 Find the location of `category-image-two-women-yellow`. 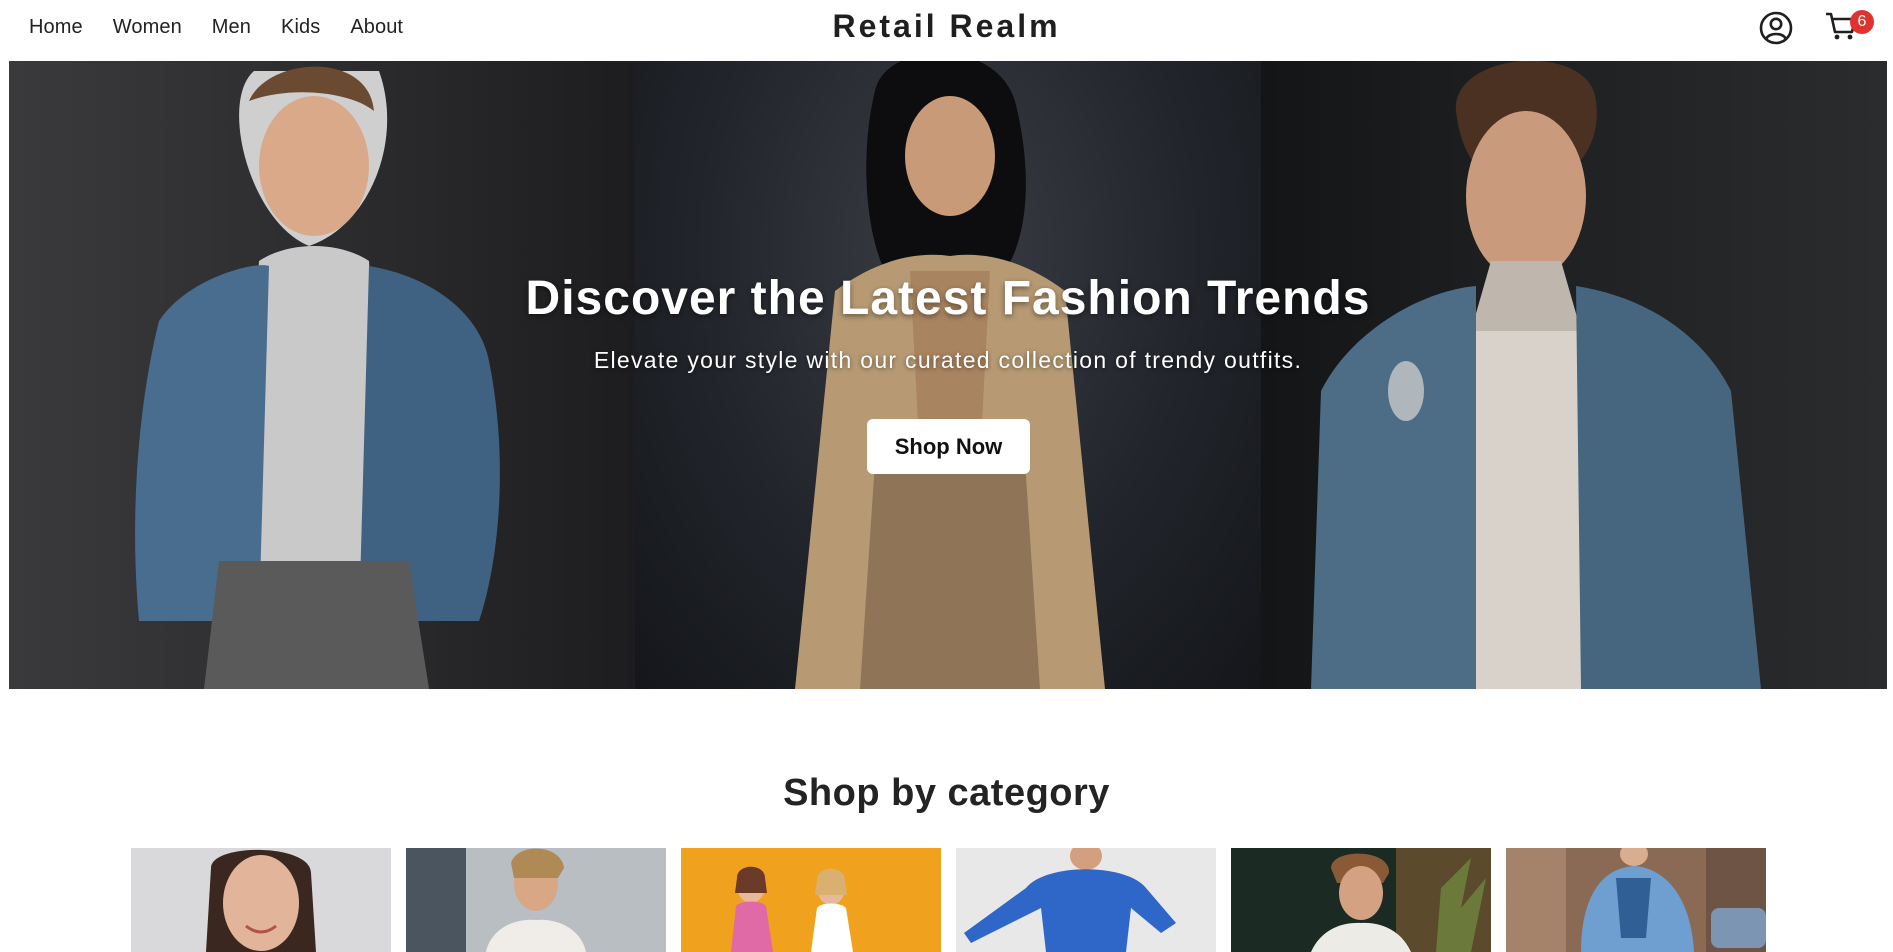

category-image-two-women-yellow is located at coordinates (811, 900).